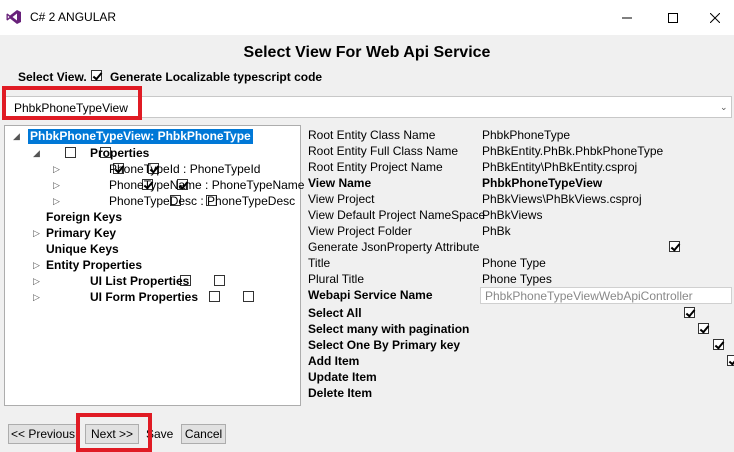  What do you see at coordinates (334, 361) in the screenshot?
I see `grid-key: Add Item` at bounding box center [334, 361].